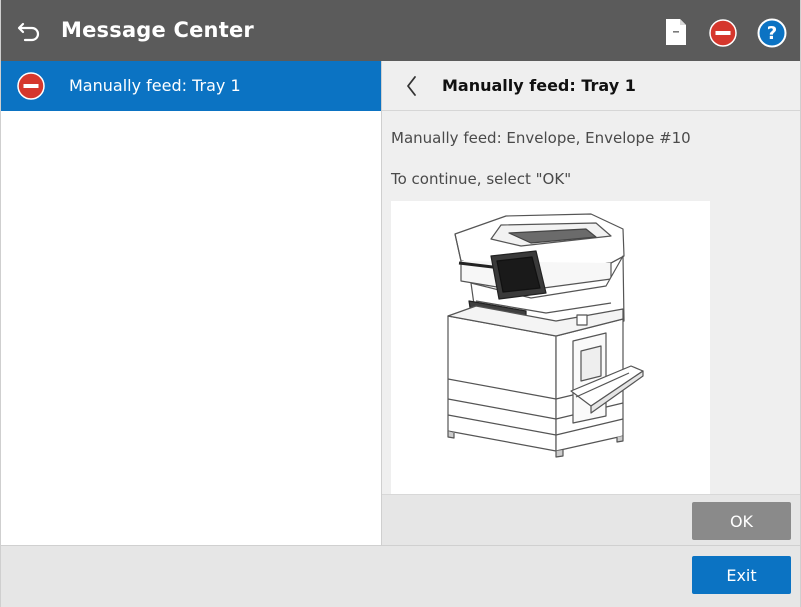 The height and width of the screenshot is (607, 801). What do you see at coordinates (676, 32) in the screenshot?
I see `document-icon` at bounding box center [676, 32].